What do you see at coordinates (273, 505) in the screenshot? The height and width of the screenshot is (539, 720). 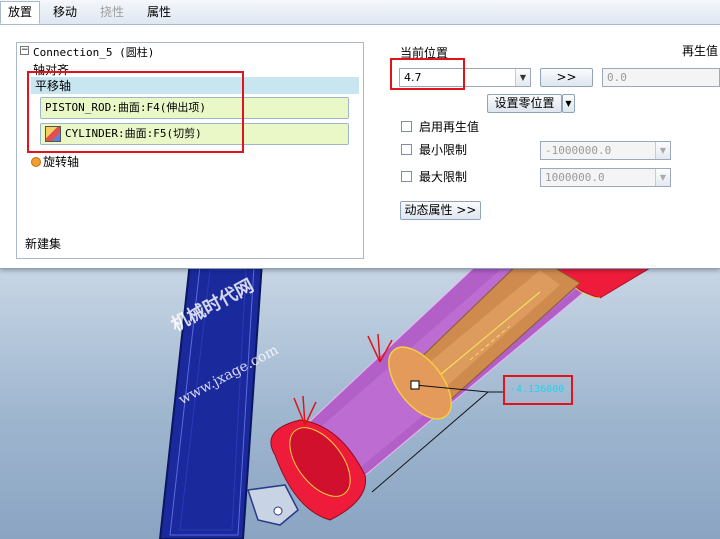 I see `bracket-part` at bounding box center [273, 505].